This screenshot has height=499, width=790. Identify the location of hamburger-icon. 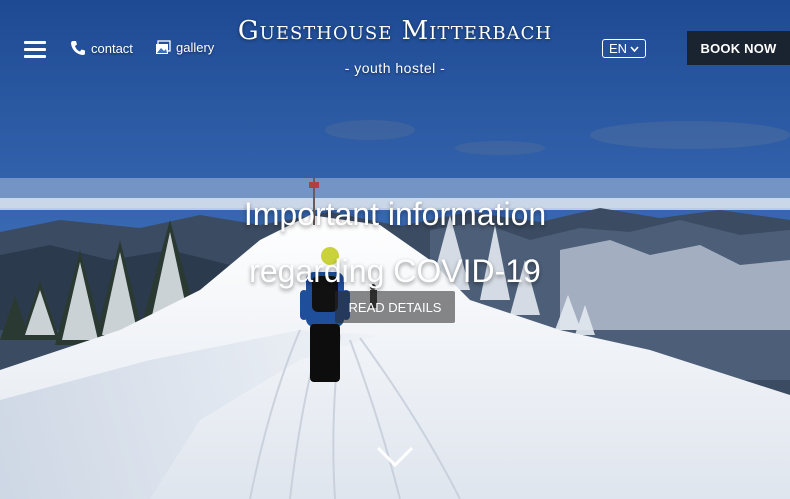
(35, 49).